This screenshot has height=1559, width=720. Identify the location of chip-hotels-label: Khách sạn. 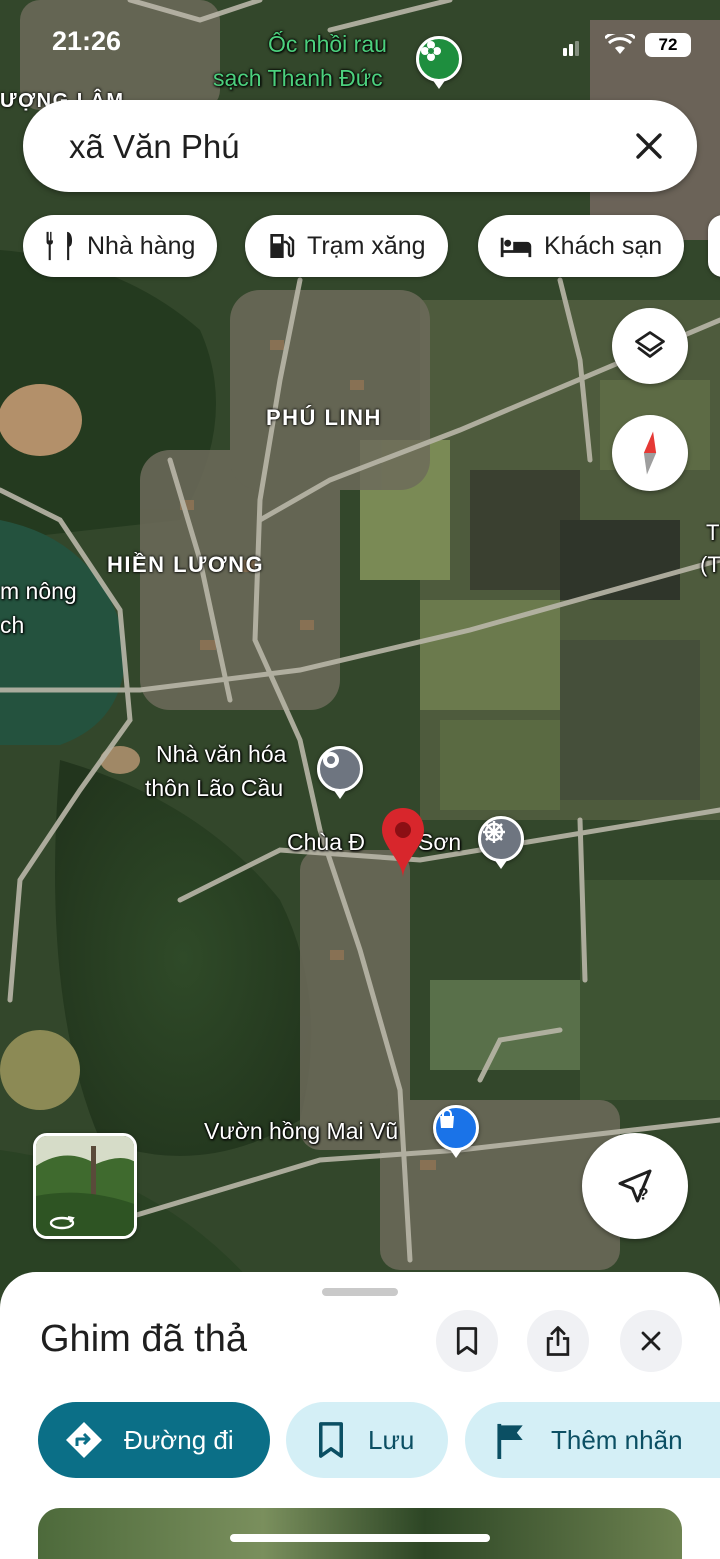
(603, 245).